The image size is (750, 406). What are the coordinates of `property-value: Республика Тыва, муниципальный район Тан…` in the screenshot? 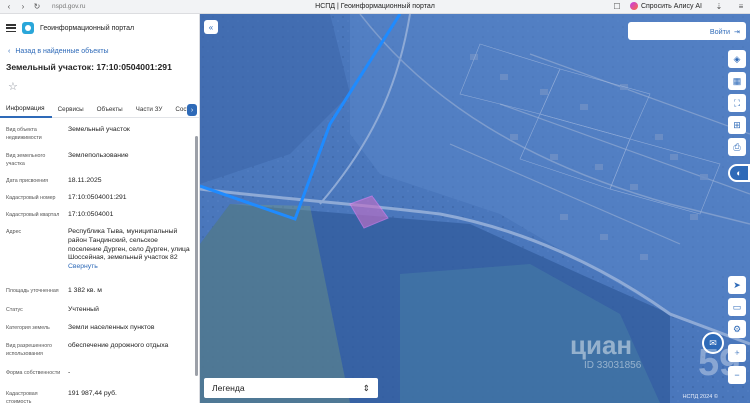 It's located at (130, 250).